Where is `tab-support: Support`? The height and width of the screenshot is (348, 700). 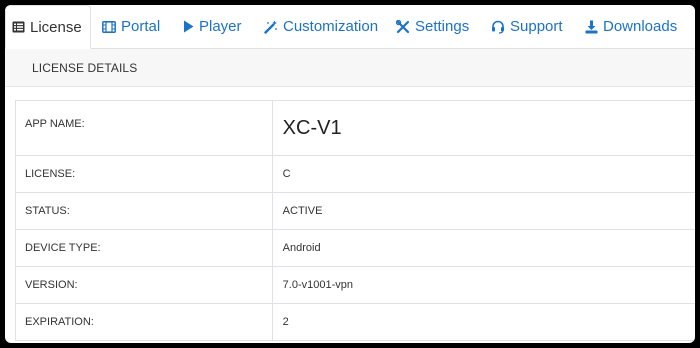 tab-support: Support is located at coordinates (527, 26).